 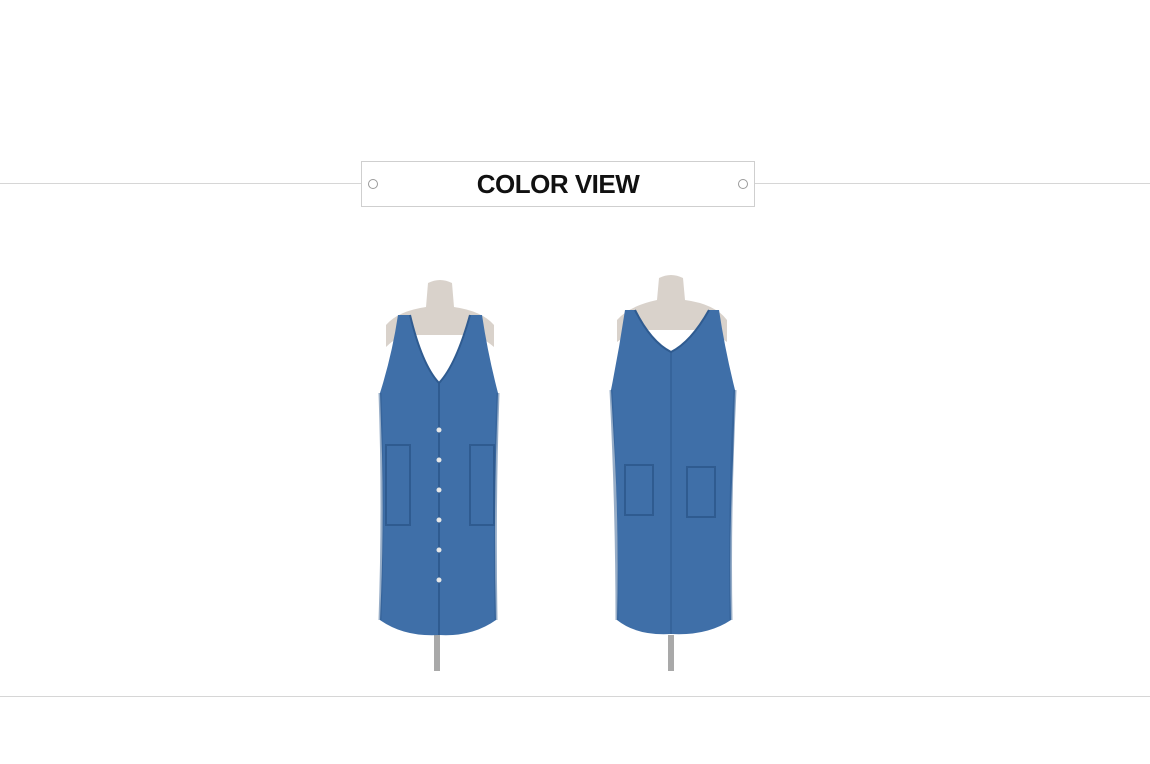 I want to click on denim-dress-front-image, so click(x=439, y=475).